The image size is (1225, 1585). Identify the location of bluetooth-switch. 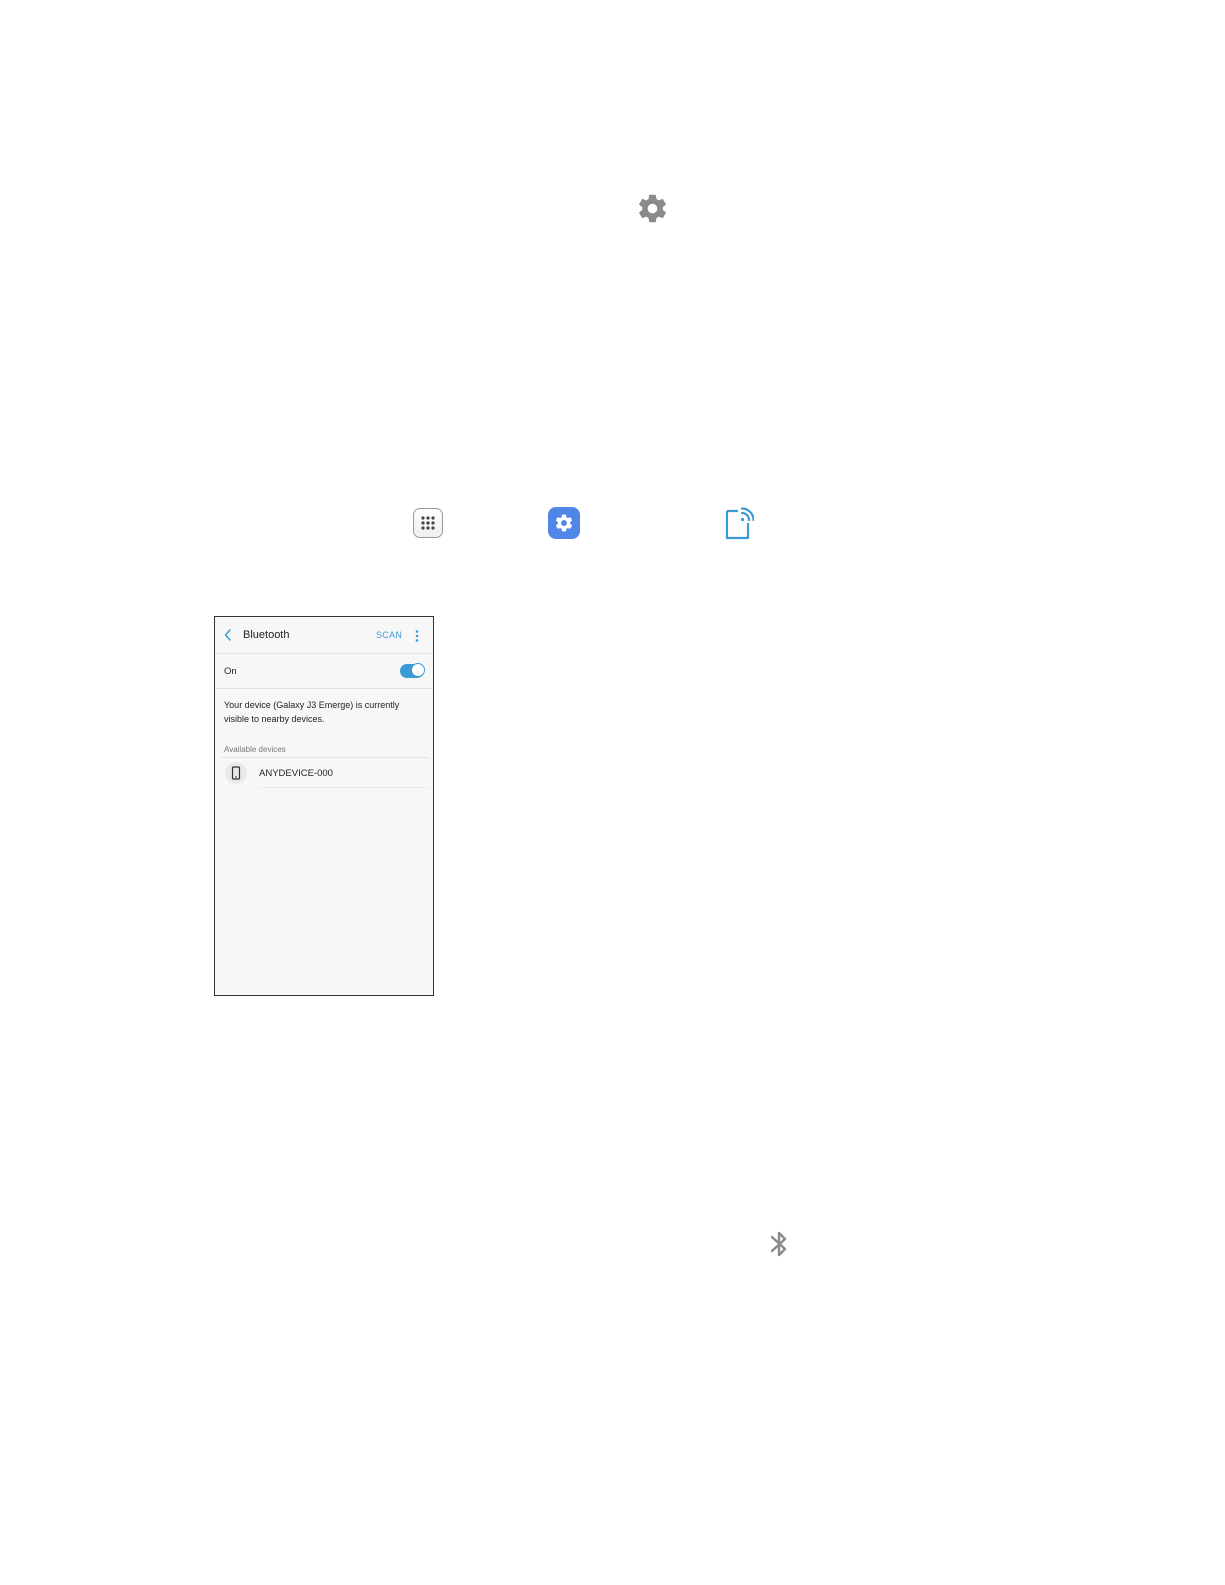
(412, 670).